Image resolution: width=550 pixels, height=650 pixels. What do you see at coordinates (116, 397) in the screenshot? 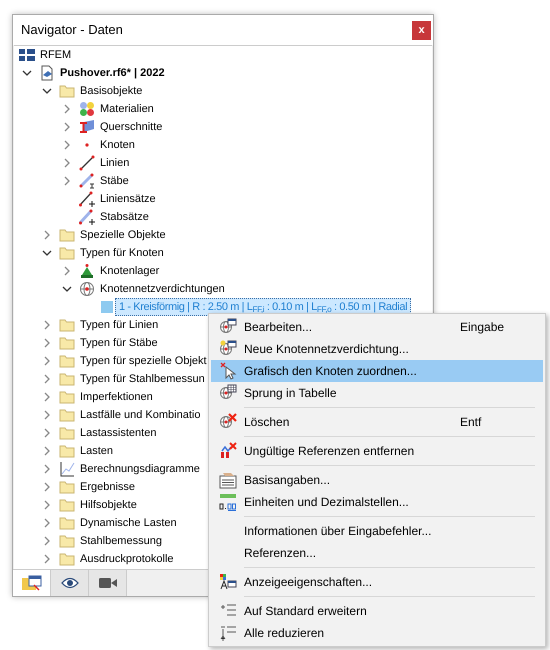
I see `tree-item: Imperfektionen` at bounding box center [116, 397].